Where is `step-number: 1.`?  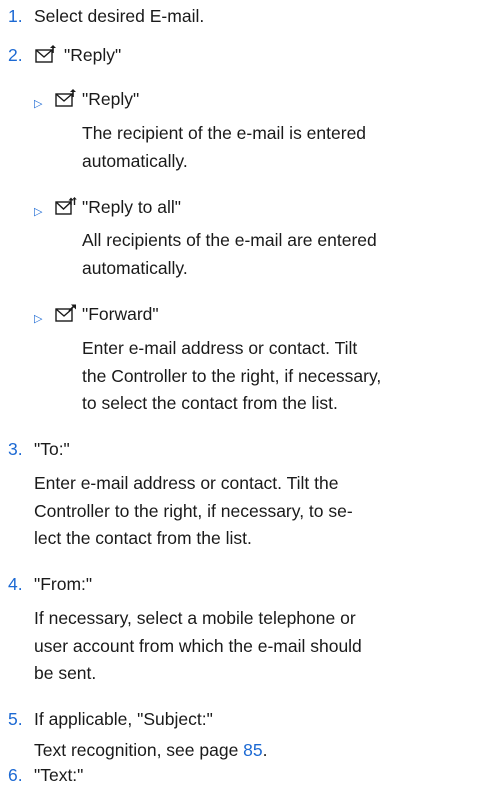
step-number: 1. is located at coordinates (15, 16).